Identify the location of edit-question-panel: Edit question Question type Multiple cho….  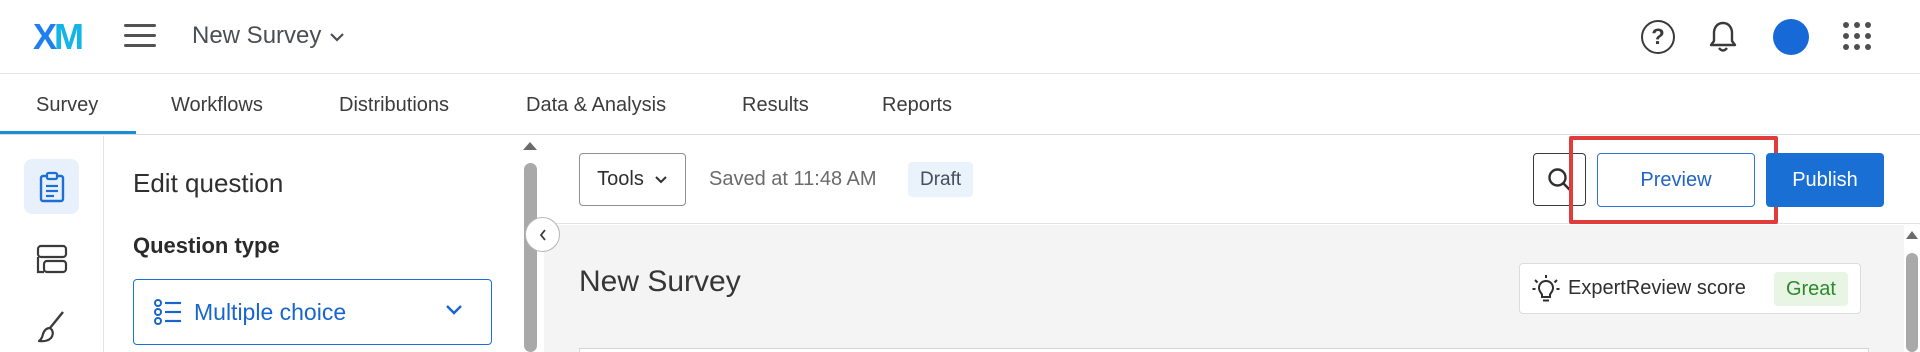
(310, 244).